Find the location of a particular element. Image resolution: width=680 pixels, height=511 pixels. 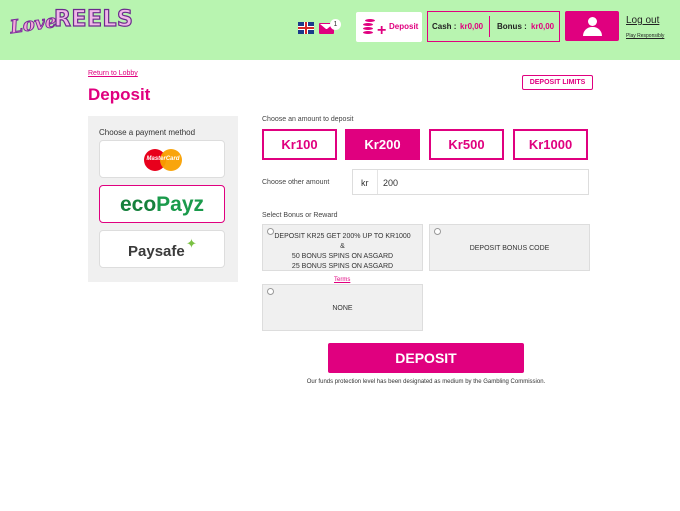

cash-label: Cash : is located at coordinates (444, 26).